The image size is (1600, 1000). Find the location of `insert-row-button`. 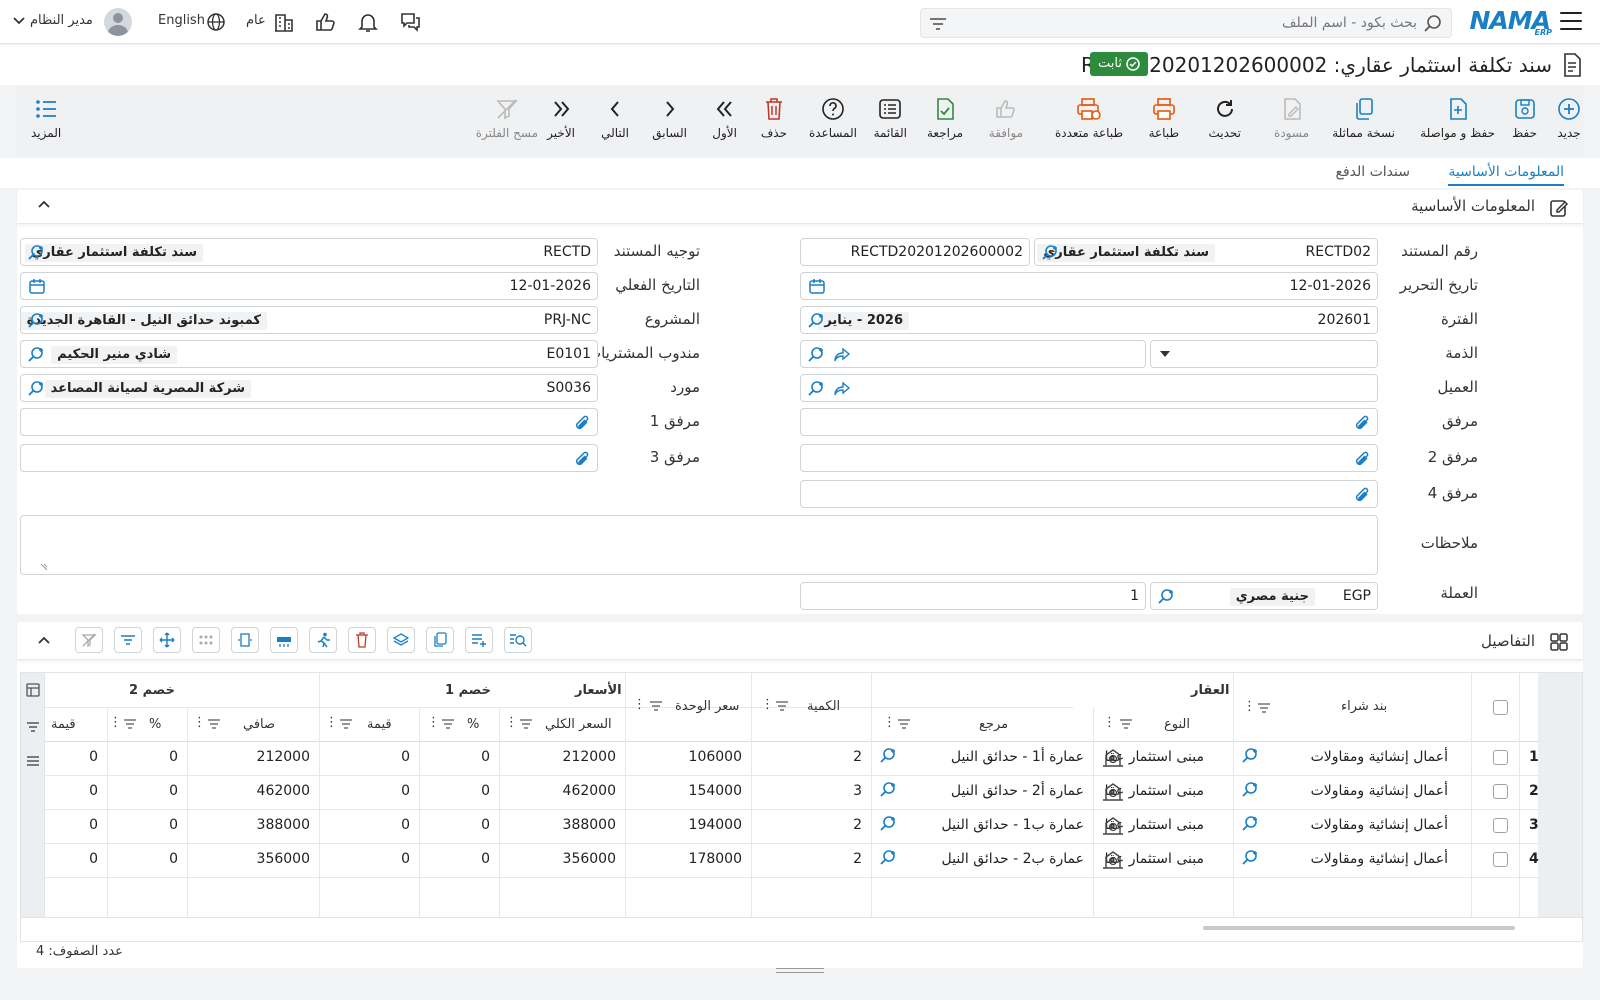

insert-row-button is located at coordinates (284, 640).